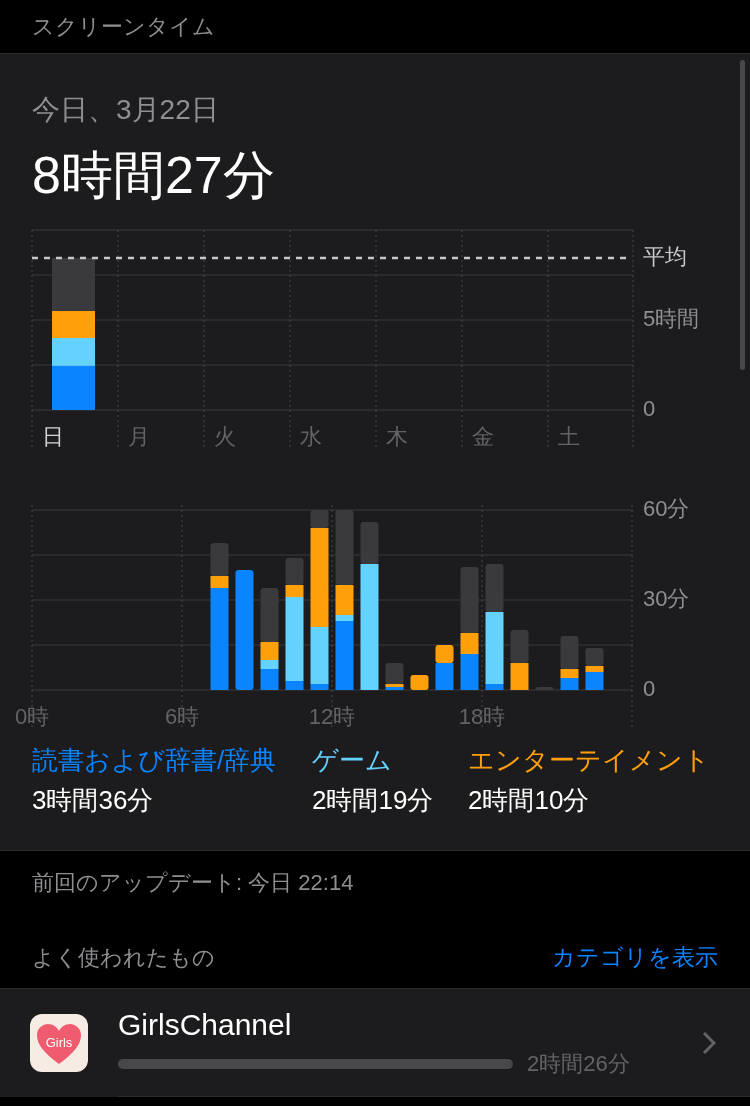 The height and width of the screenshot is (1106, 750). I want to click on date-label: 今日、3月22日, so click(125, 110).